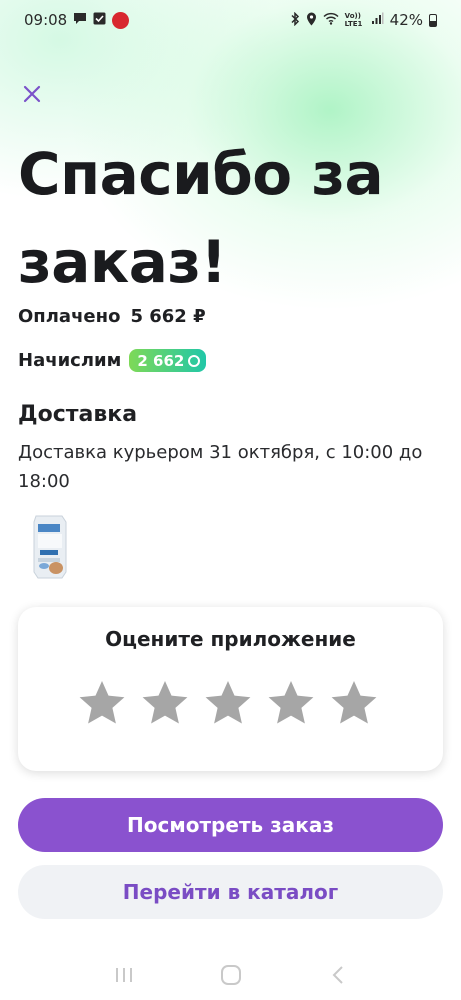 This screenshot has height=1000, width=461. I want to click on volte-icon: Vo)) LTE1, so click(353, 20).